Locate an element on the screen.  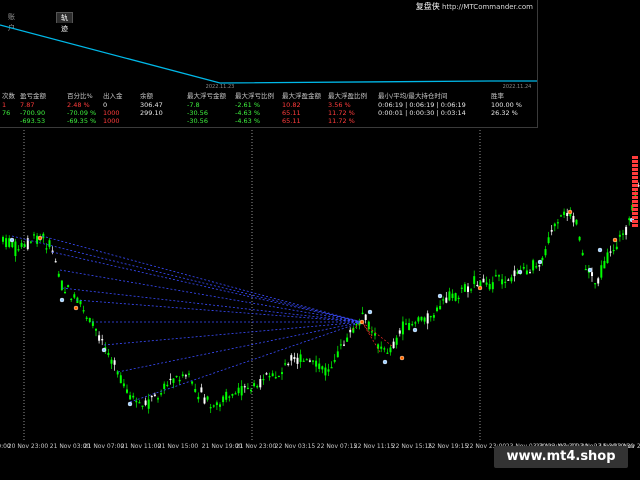
table-cell: 11.72 % is located at coordinates (341, 113).